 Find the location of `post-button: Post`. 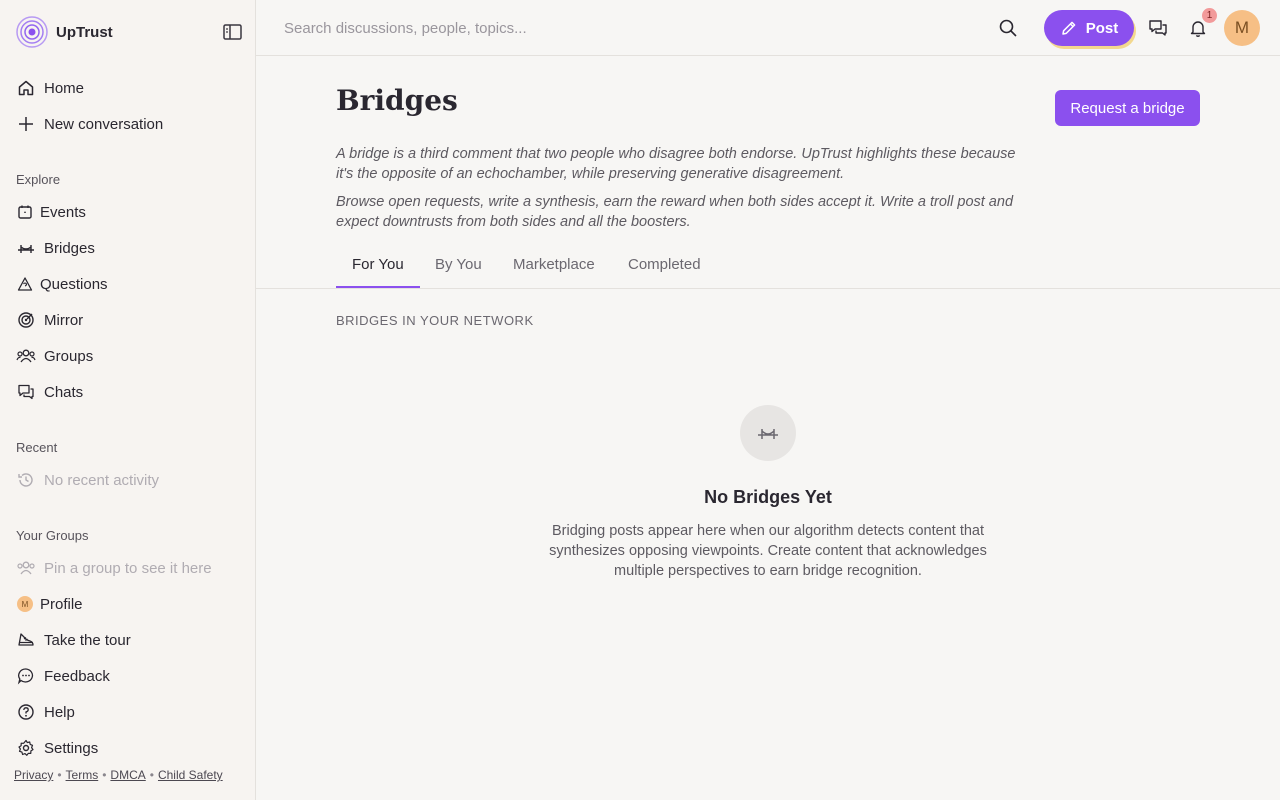

post-button: Post is located at coordinates (1089, 28).